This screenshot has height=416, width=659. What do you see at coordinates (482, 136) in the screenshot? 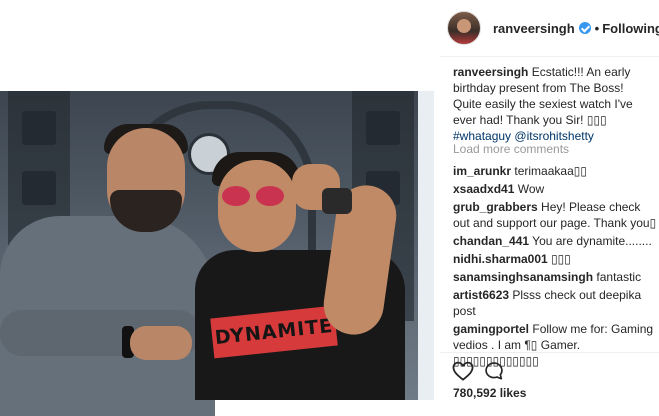
I see `caption-hashtag: #whataguy` at bounding box center [482, 136].